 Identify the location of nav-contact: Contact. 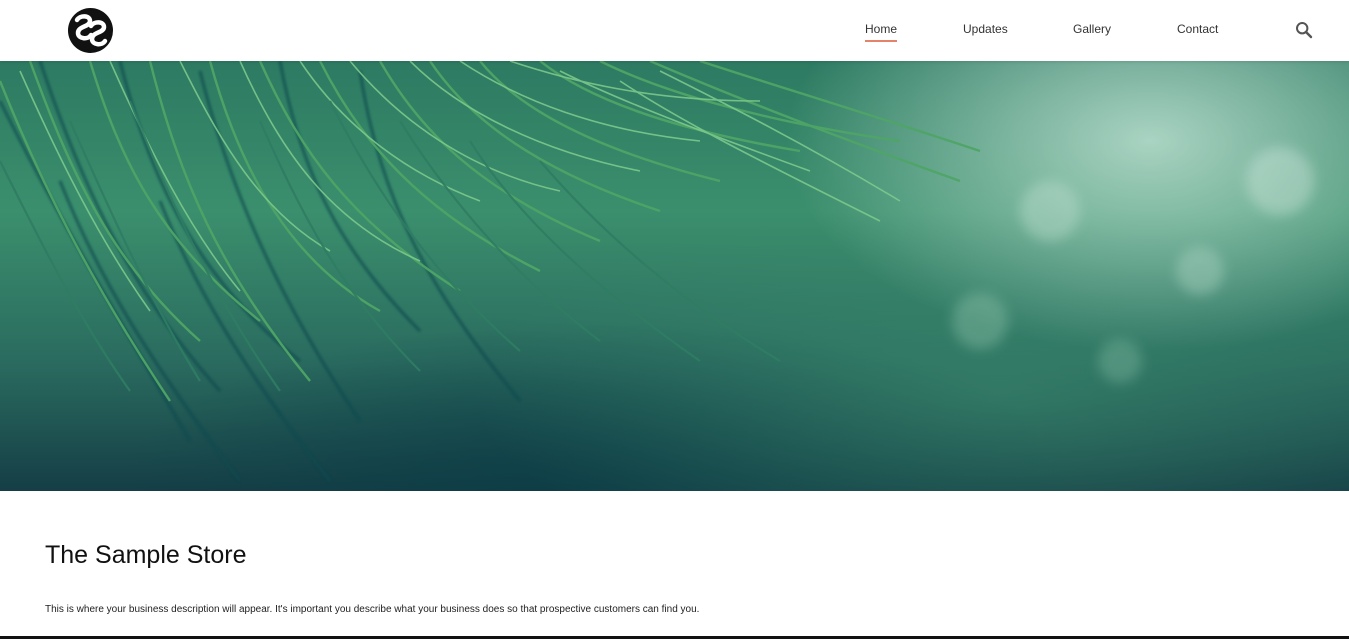
(1197, 29).